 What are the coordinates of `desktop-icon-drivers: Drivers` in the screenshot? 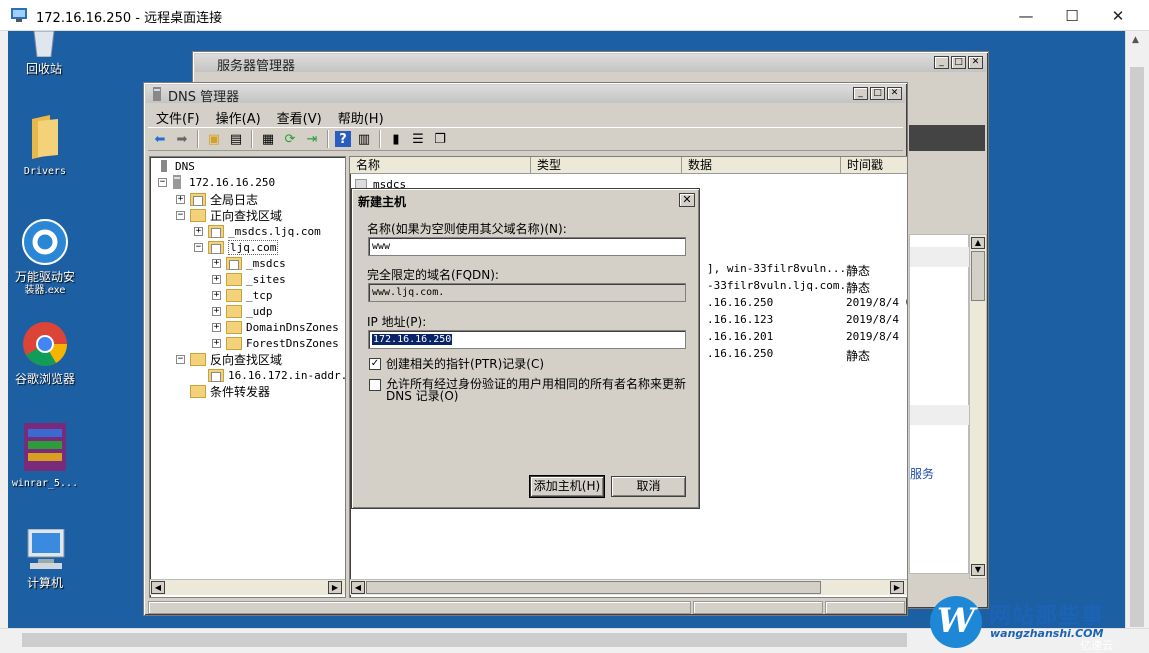 It's located at (45, 146).